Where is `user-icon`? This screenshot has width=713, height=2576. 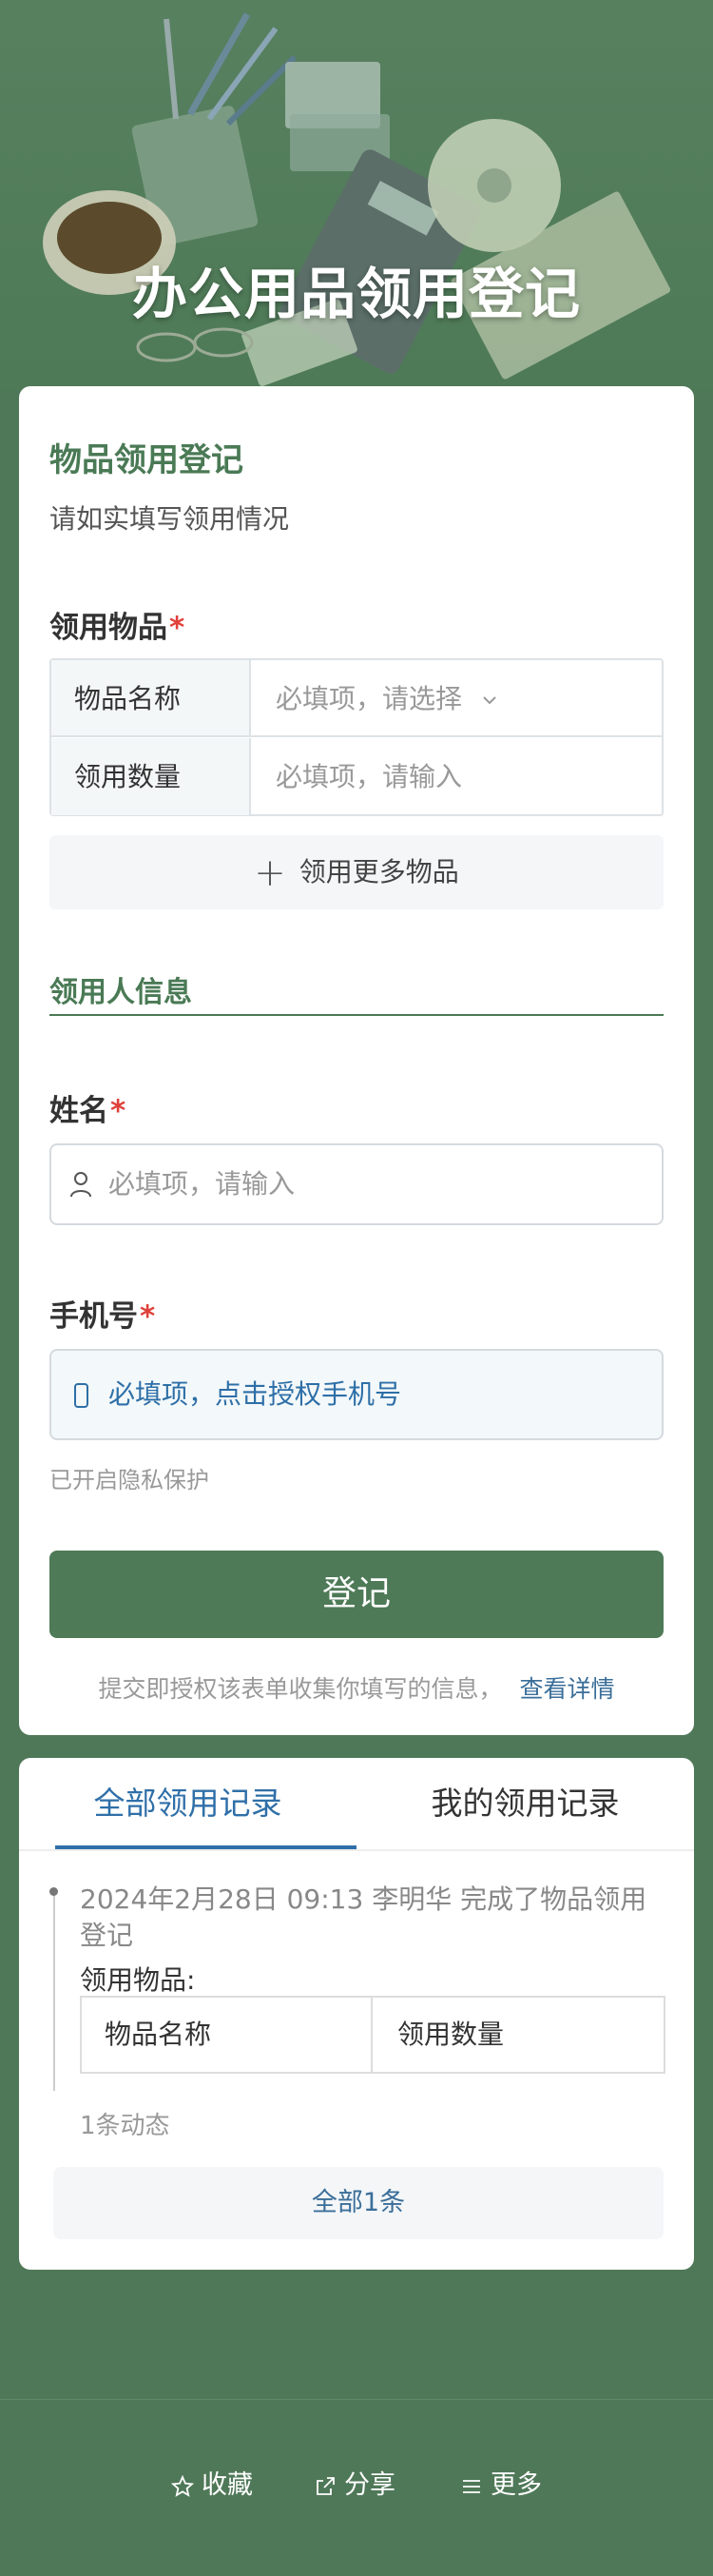 user-icon is located at coordinates (80, 1185).